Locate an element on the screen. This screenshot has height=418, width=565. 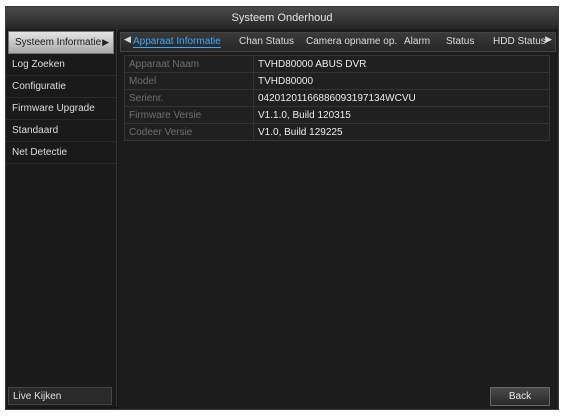
window-title: Systeem Onderhoud is located at coordinates (282, 18).